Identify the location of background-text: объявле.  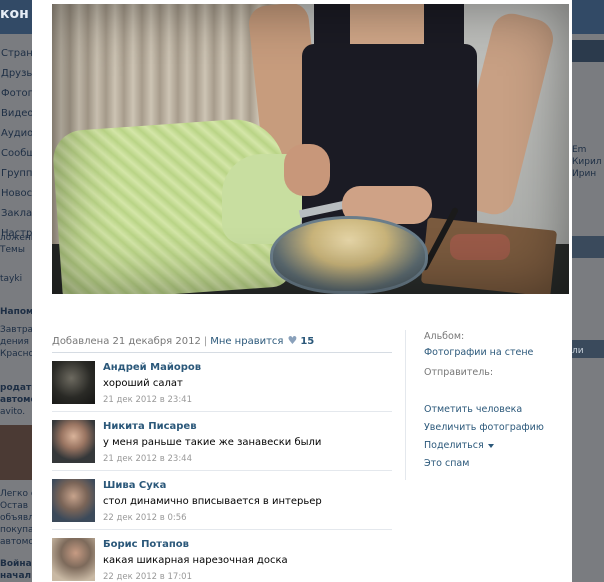
(16, 518).